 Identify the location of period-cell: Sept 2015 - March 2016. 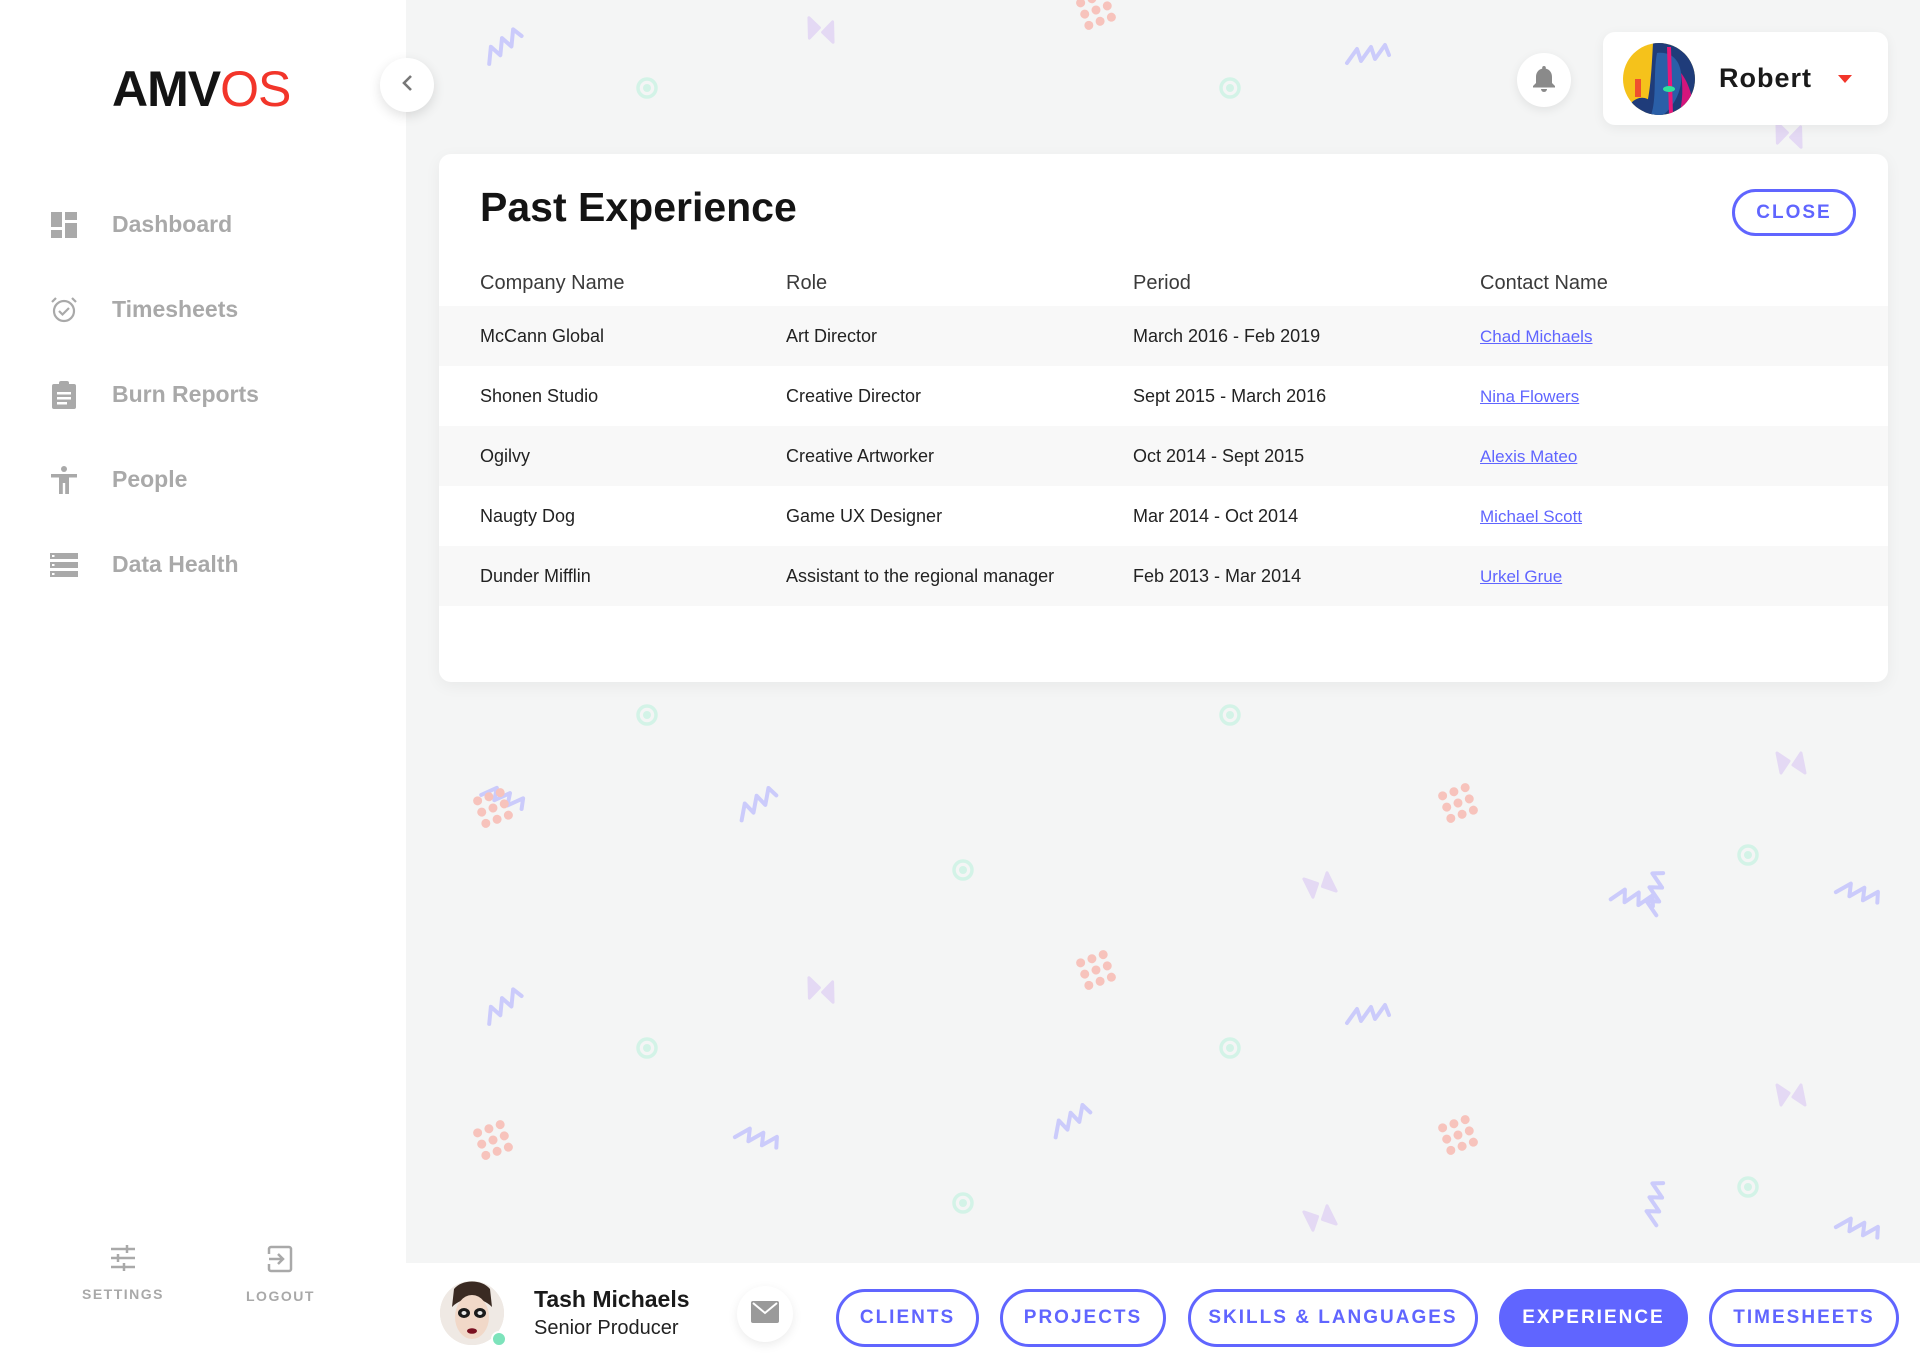
(1230, 395).